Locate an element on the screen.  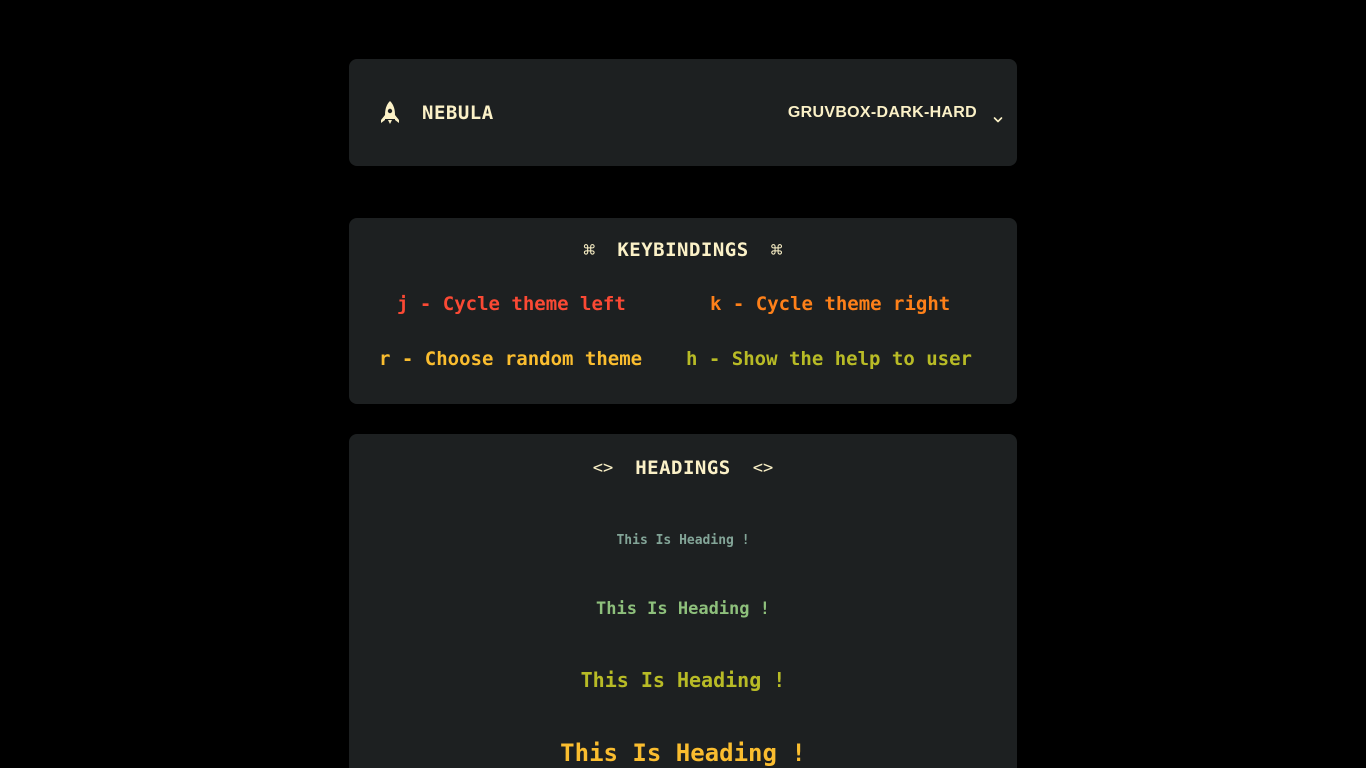
theme-select: GRUVBOX-DARK-HARD is located at coordinates (895, 112).